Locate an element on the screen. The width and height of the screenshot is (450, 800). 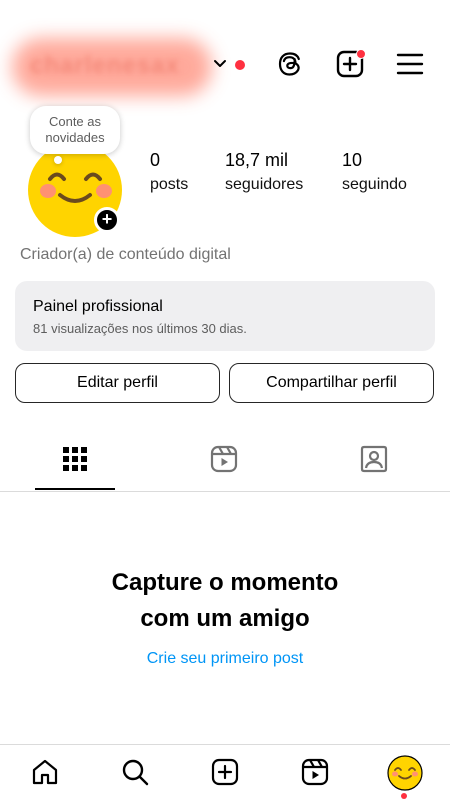
profile-header: charlenesax is located at coordinates (225, 55).